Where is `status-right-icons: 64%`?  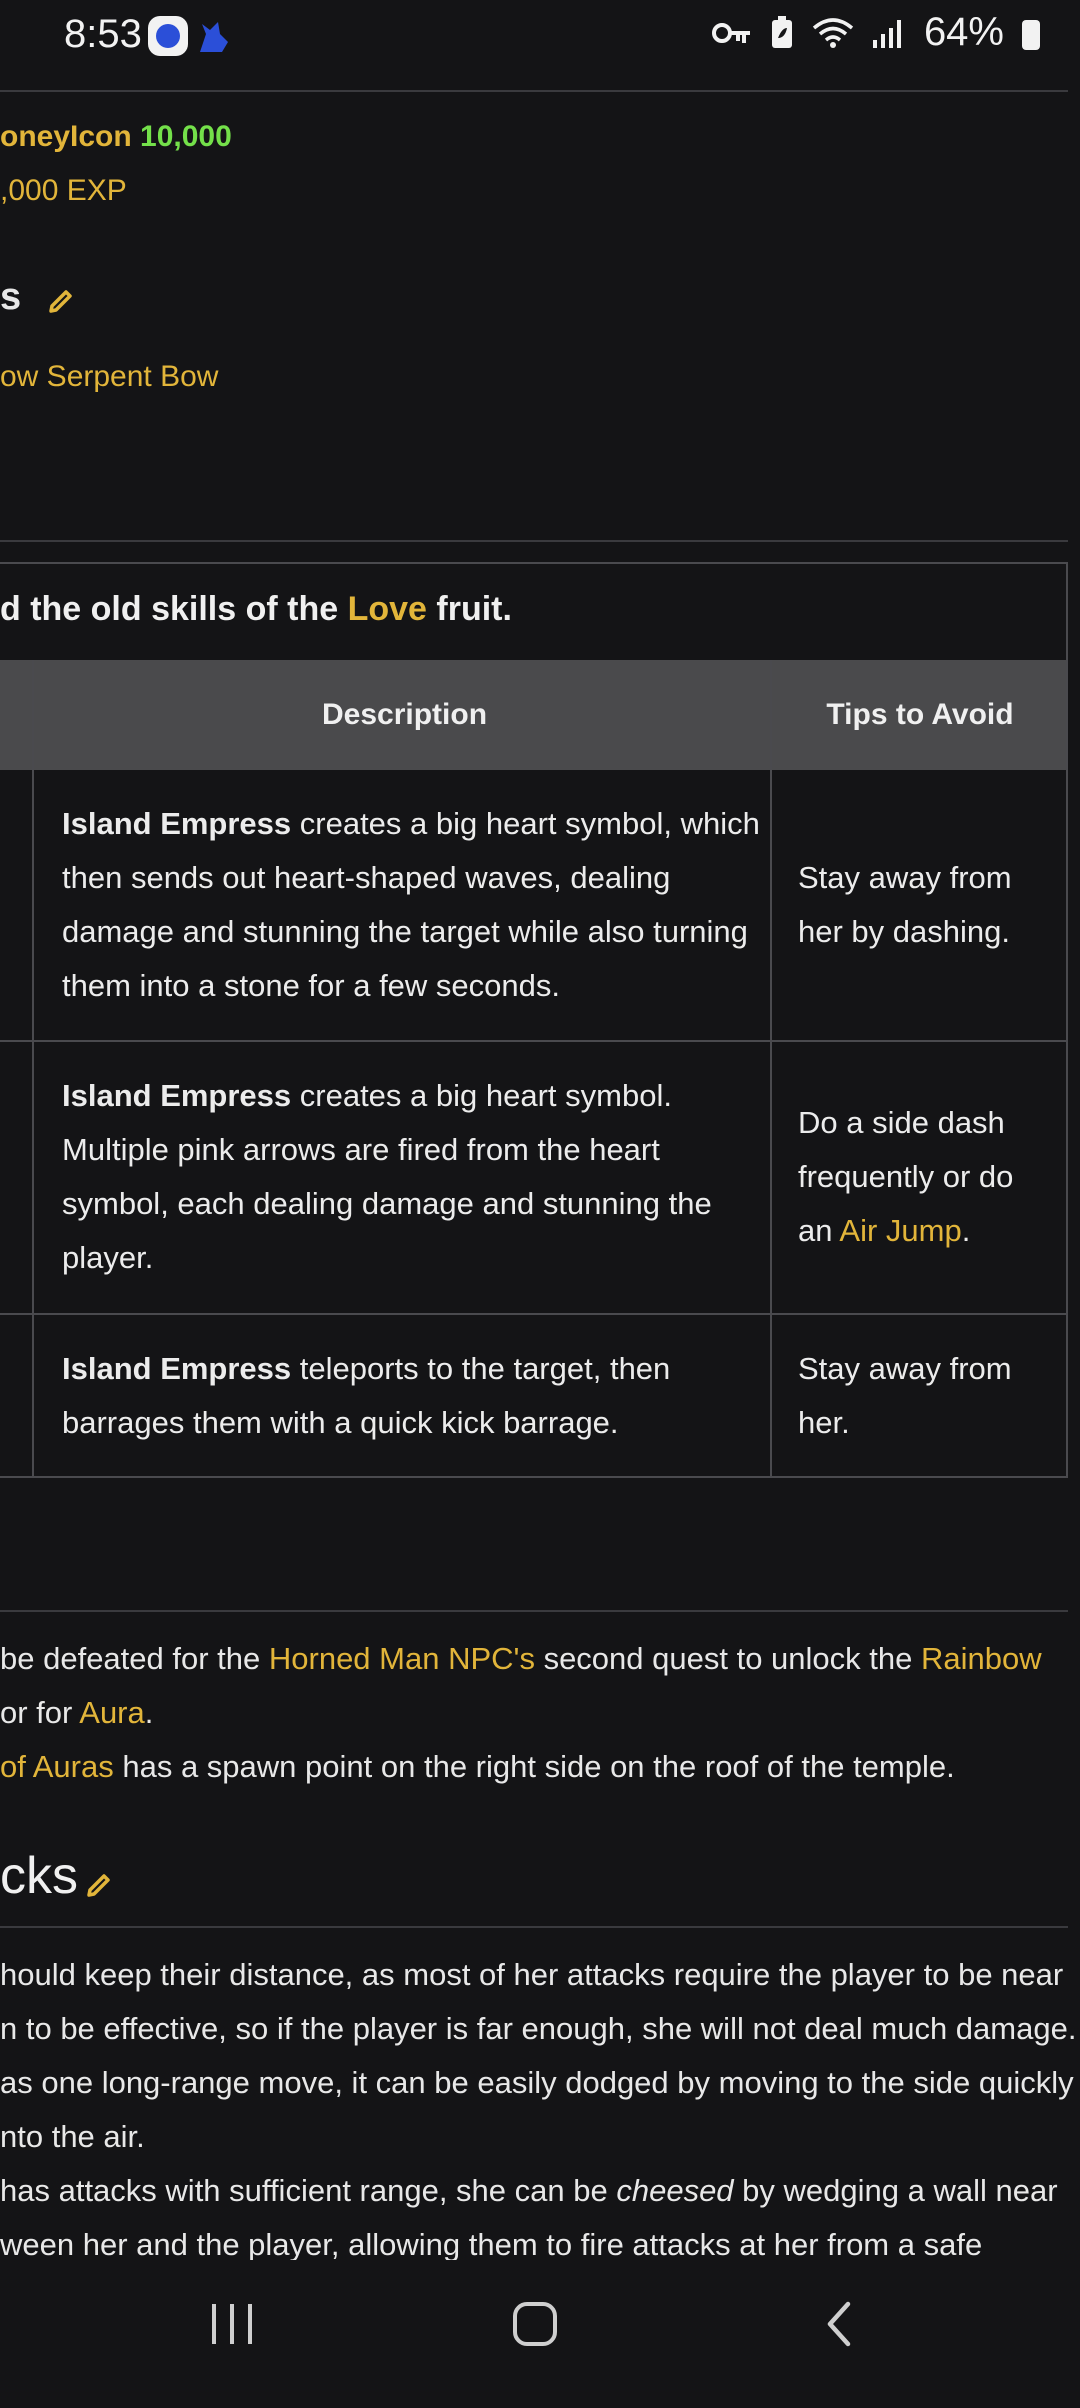 status-right-icons: 64% is located at coordinates (875, 32).